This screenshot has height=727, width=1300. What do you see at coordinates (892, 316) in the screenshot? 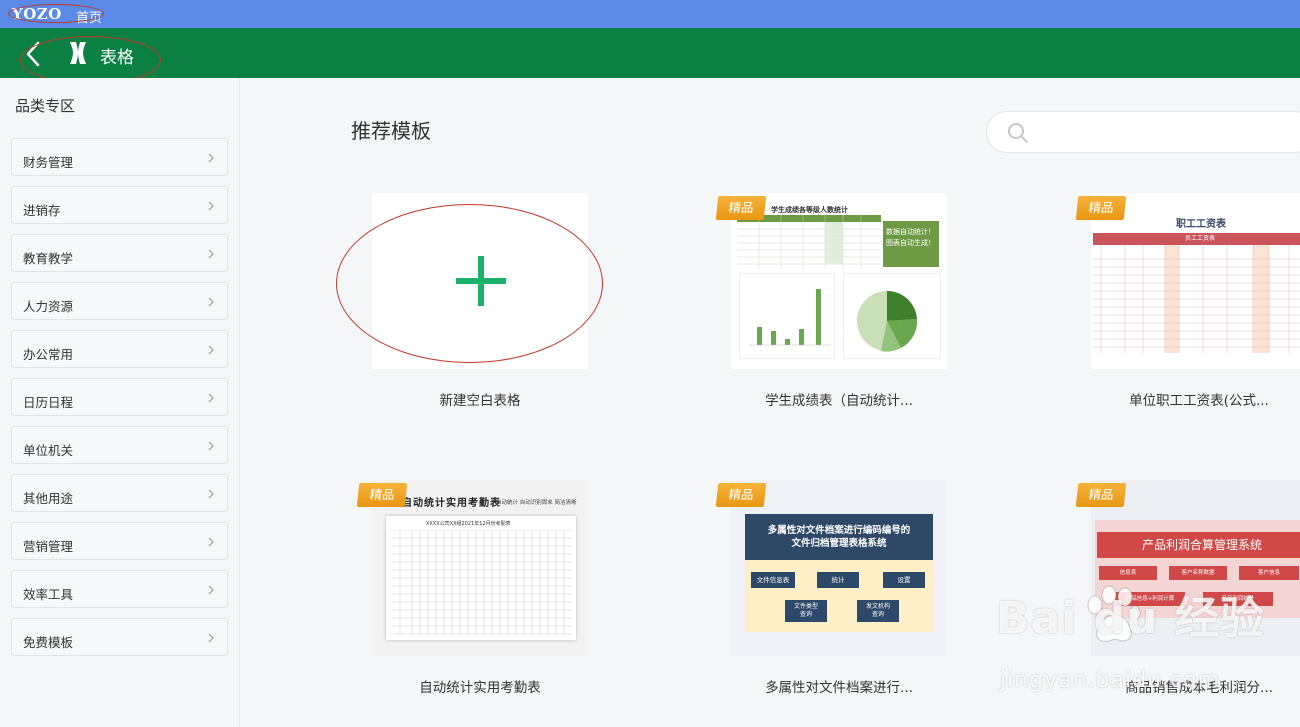
I see `grades-pie-chart` at bounding box center [892, 316].